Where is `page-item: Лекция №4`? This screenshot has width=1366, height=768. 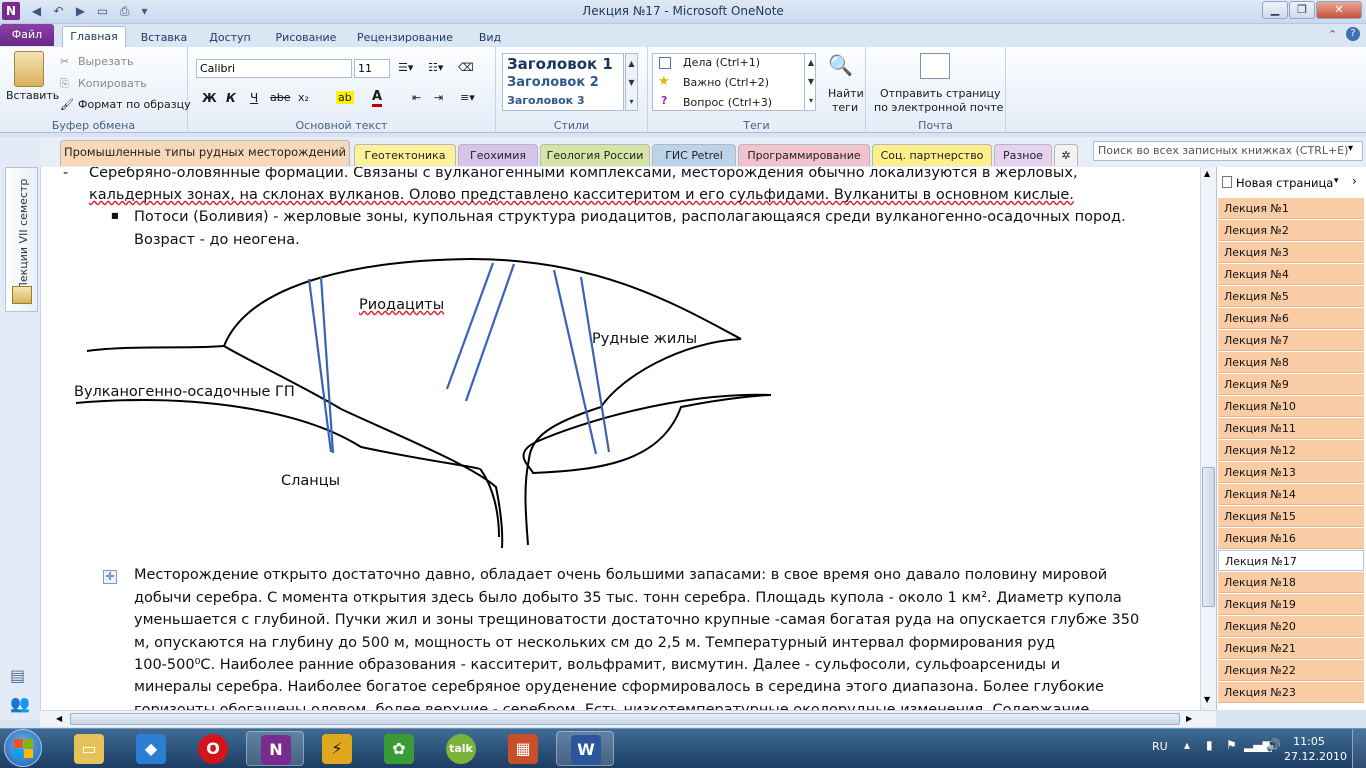 page-item: Лекция №4 is located at coordinates (1291, 274).